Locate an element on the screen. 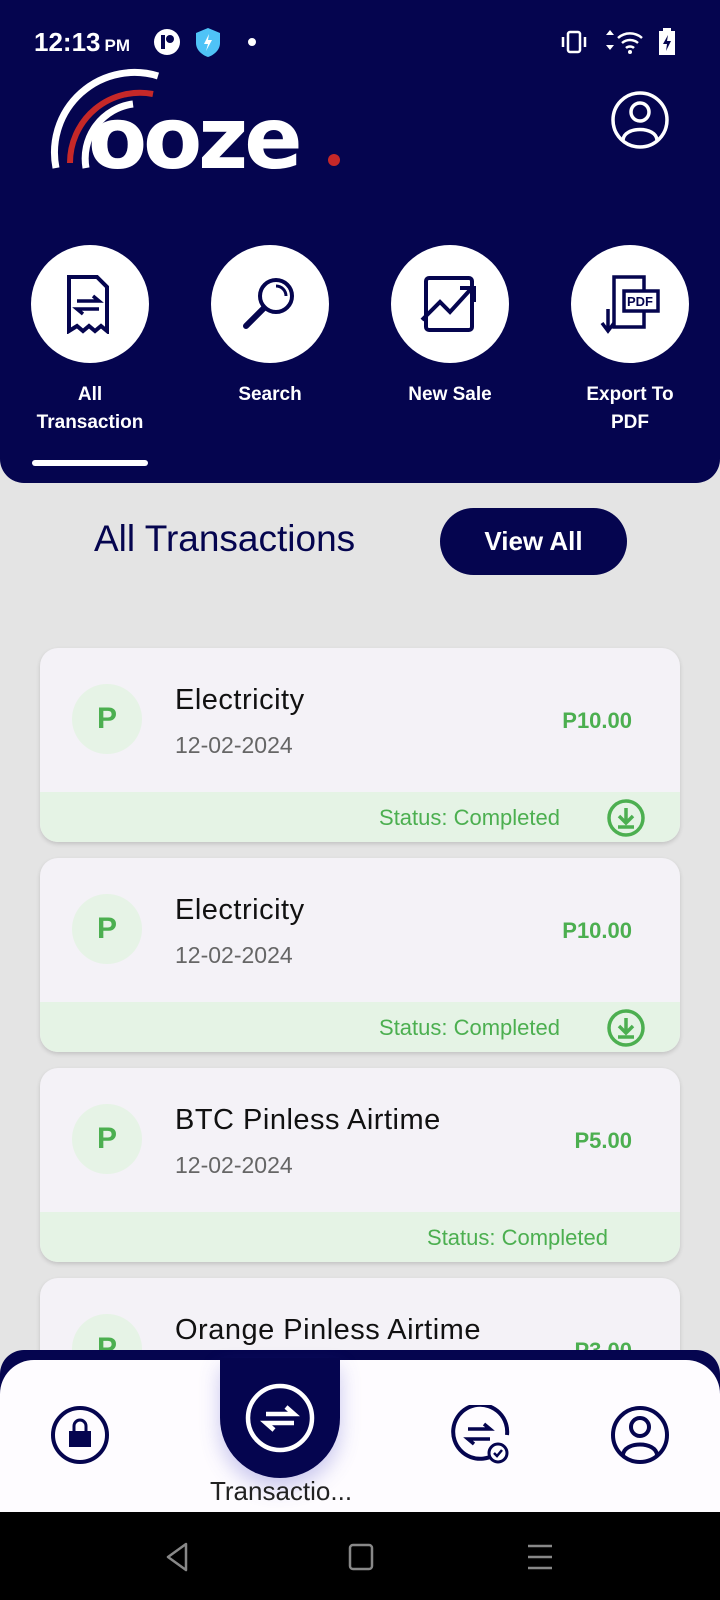 The width and height of the screenshot is (720, 1600). back-icon is located at coordinates (177, 1557).